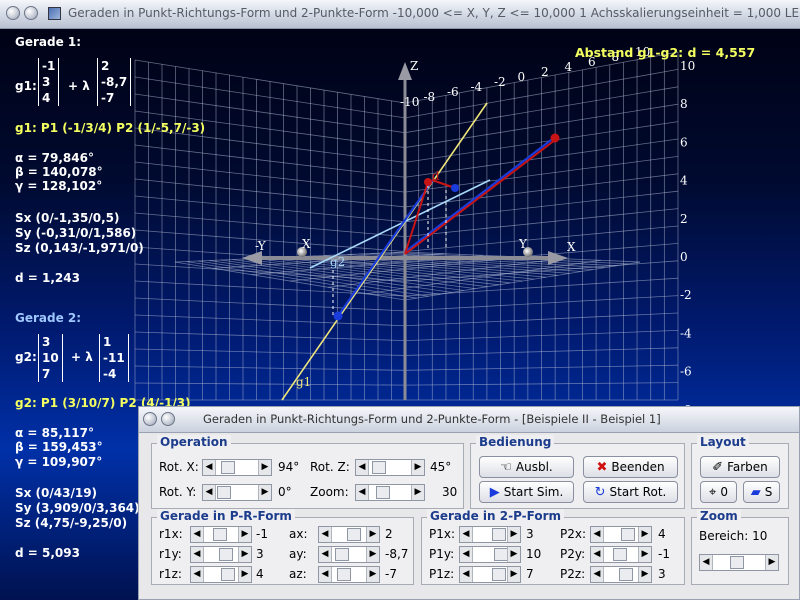 The width and height of the screenshot is (800, 600). Describe the element at coordinates (409, 102) in the screenshot. I see `tick-label-top: -10` at that location.